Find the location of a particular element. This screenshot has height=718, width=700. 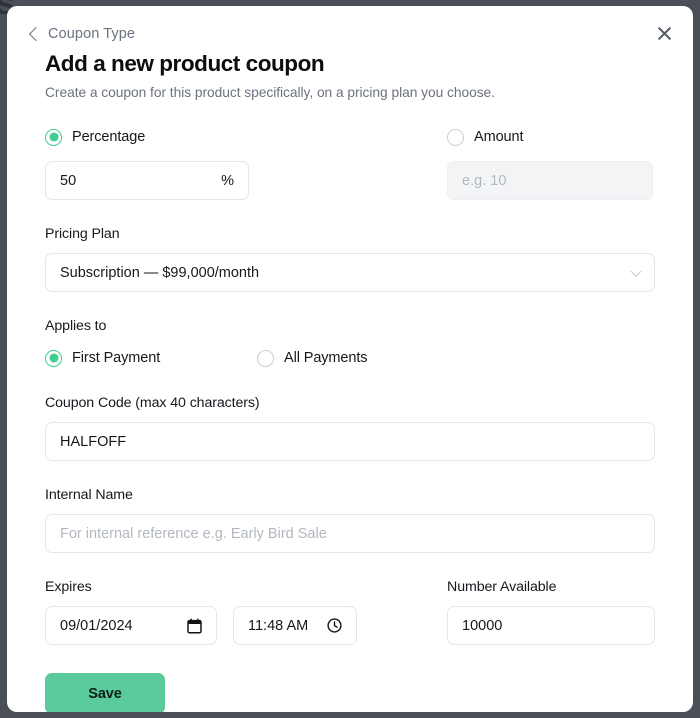

pricing-plan-select: Subscription — $99,000/month is located at coordinates (350, 272).